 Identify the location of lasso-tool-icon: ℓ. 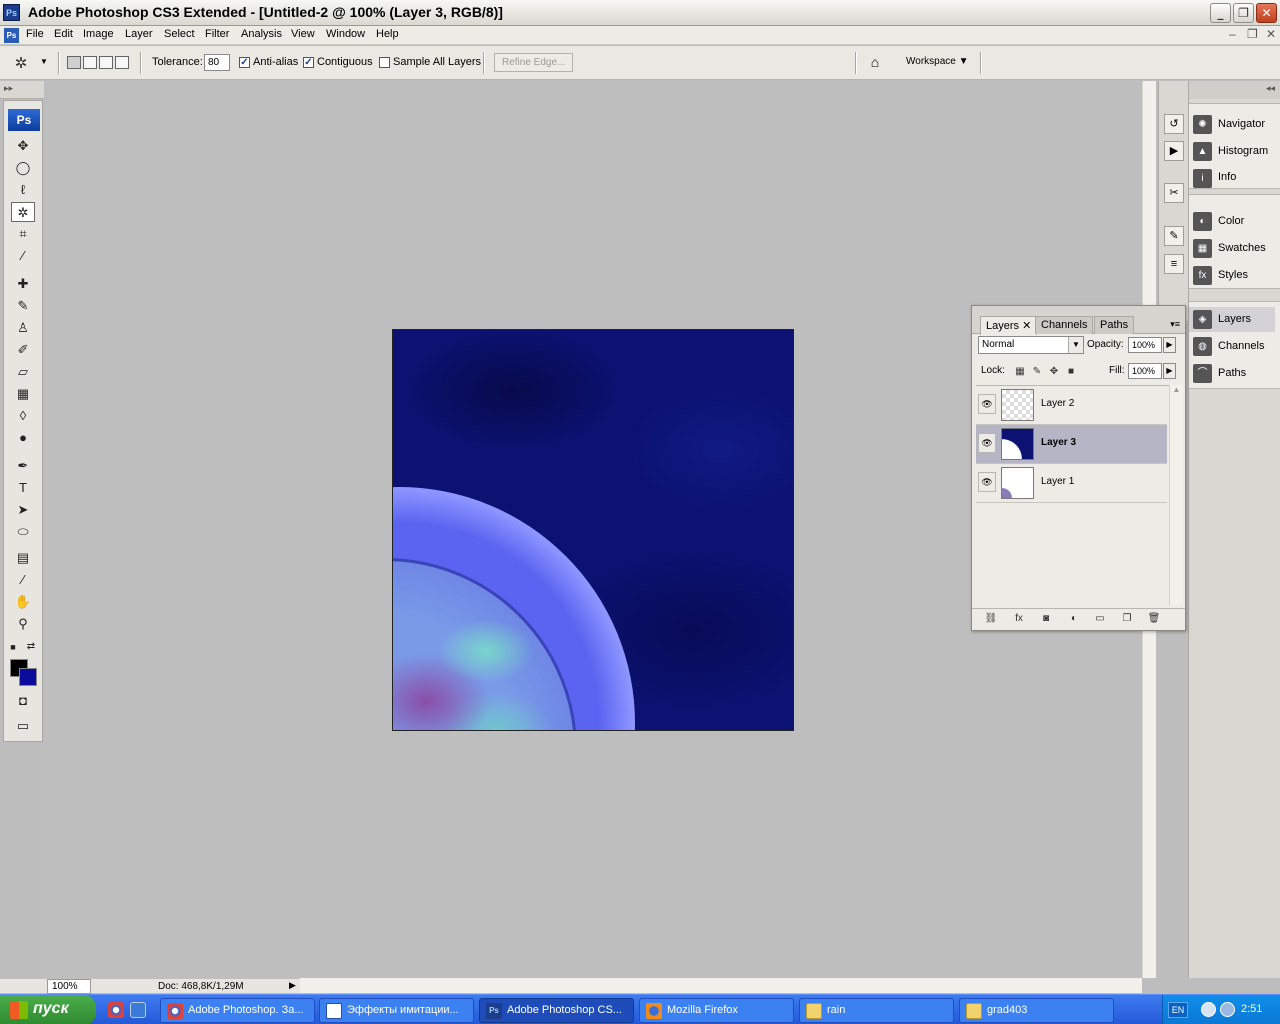
(23, 190).